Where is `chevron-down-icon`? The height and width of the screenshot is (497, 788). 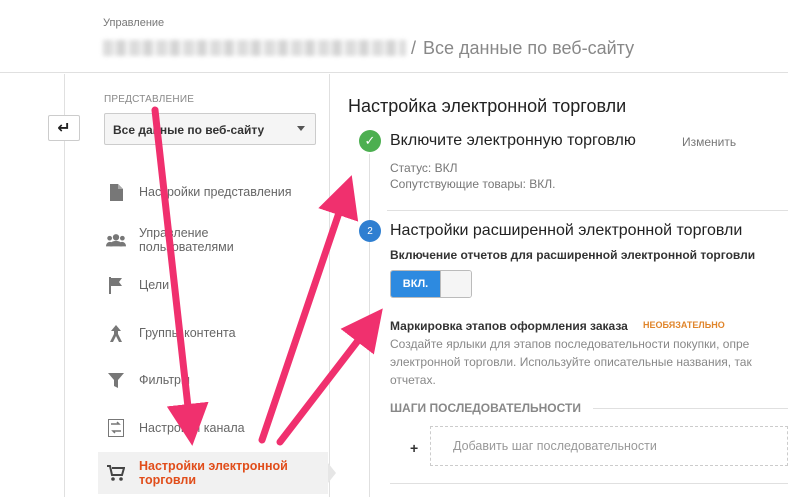
chevron-down-icon is located at coordinates (301, 128).